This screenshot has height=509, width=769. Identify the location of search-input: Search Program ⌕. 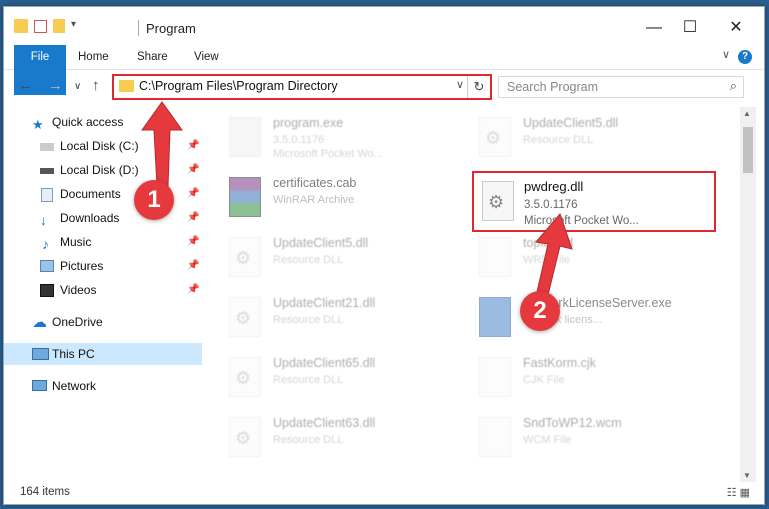
(621, 87).